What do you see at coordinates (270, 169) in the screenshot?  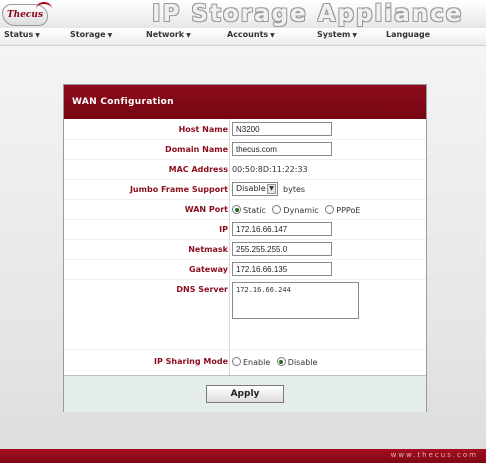 I see `mac-address-value: 00:50:8D:11:22:33` at bounding box center [270, 169].